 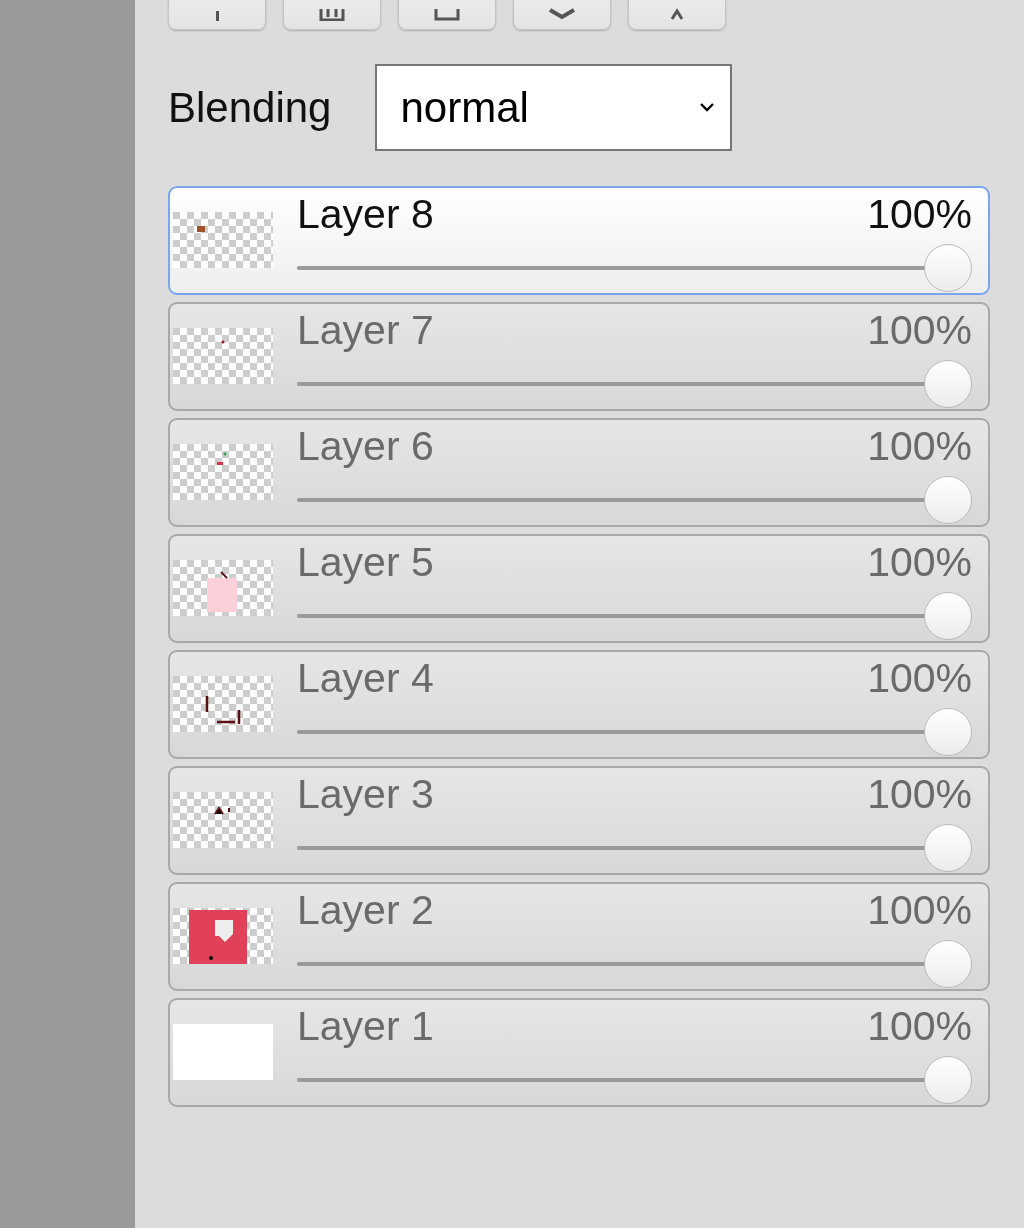 What do you see at coordinates (250, 107) in the screenshot?
I see `blending-label: Blending` at bounding box center [250, 107].